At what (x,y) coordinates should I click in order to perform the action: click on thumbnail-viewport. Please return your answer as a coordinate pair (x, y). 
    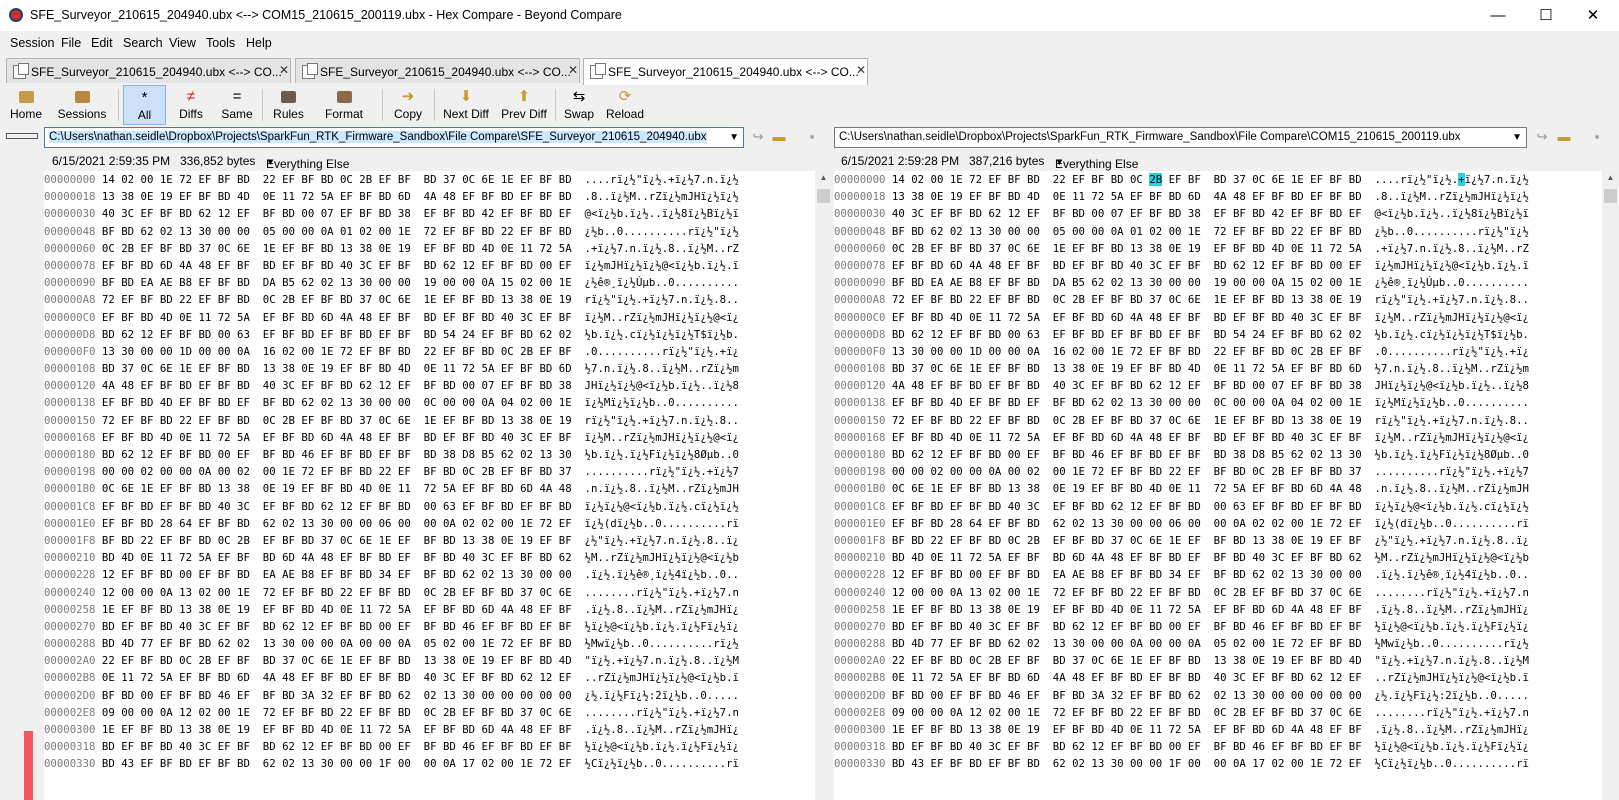
    Looking at the image, I should click on (22, 136).